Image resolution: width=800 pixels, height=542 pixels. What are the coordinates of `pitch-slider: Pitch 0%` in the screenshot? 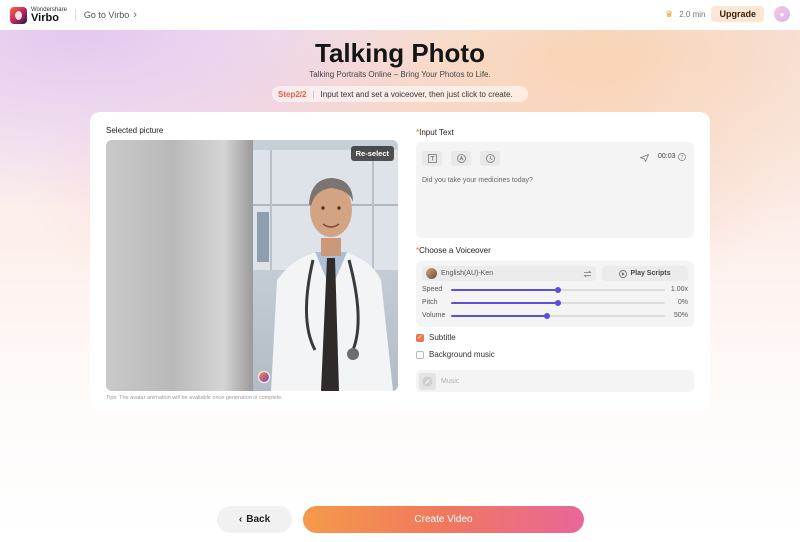 It's located at (555, 303).